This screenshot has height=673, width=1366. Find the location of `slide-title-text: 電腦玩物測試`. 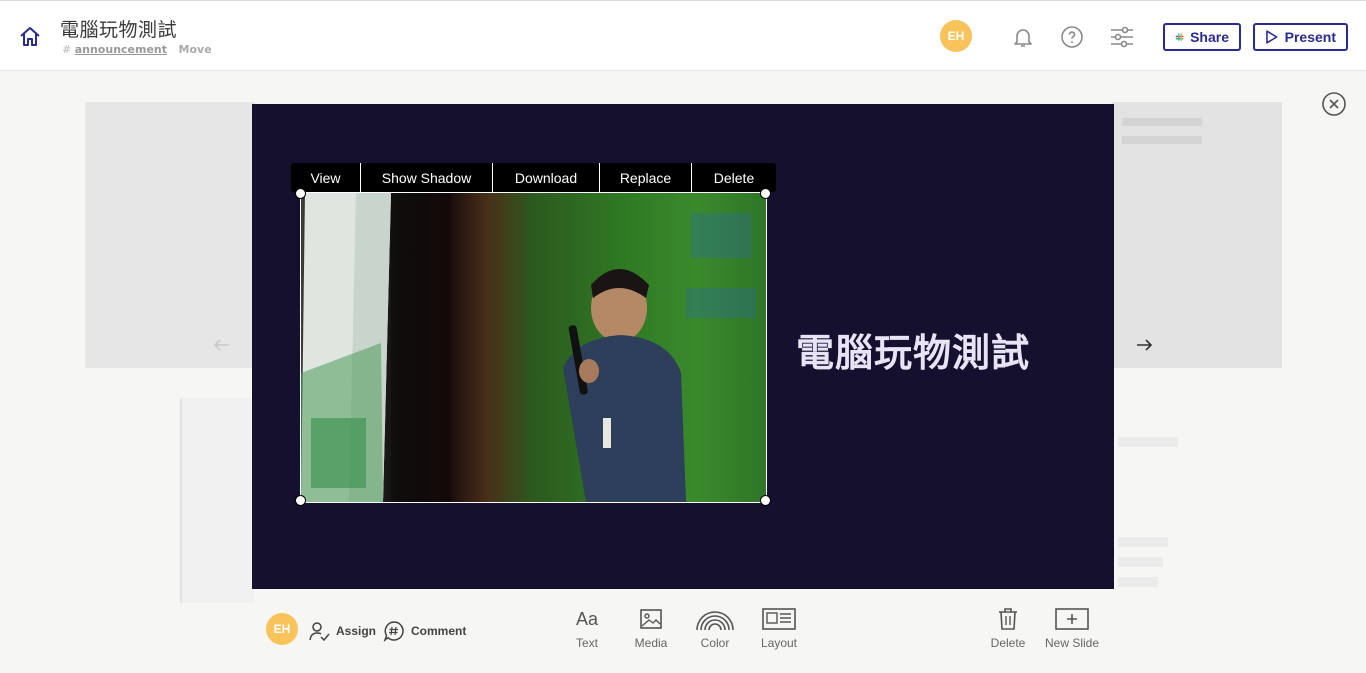

slide-title-text: 電腦玩物測試 is located at coordinates (913, 349).